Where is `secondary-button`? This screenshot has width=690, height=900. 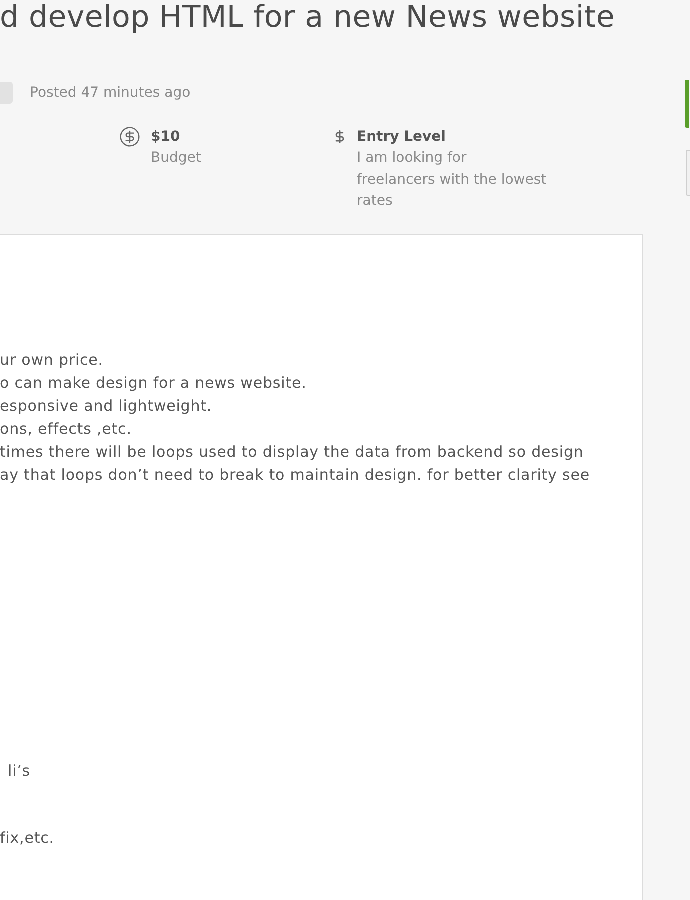 secondary-button is located at coordinates (688, 173).